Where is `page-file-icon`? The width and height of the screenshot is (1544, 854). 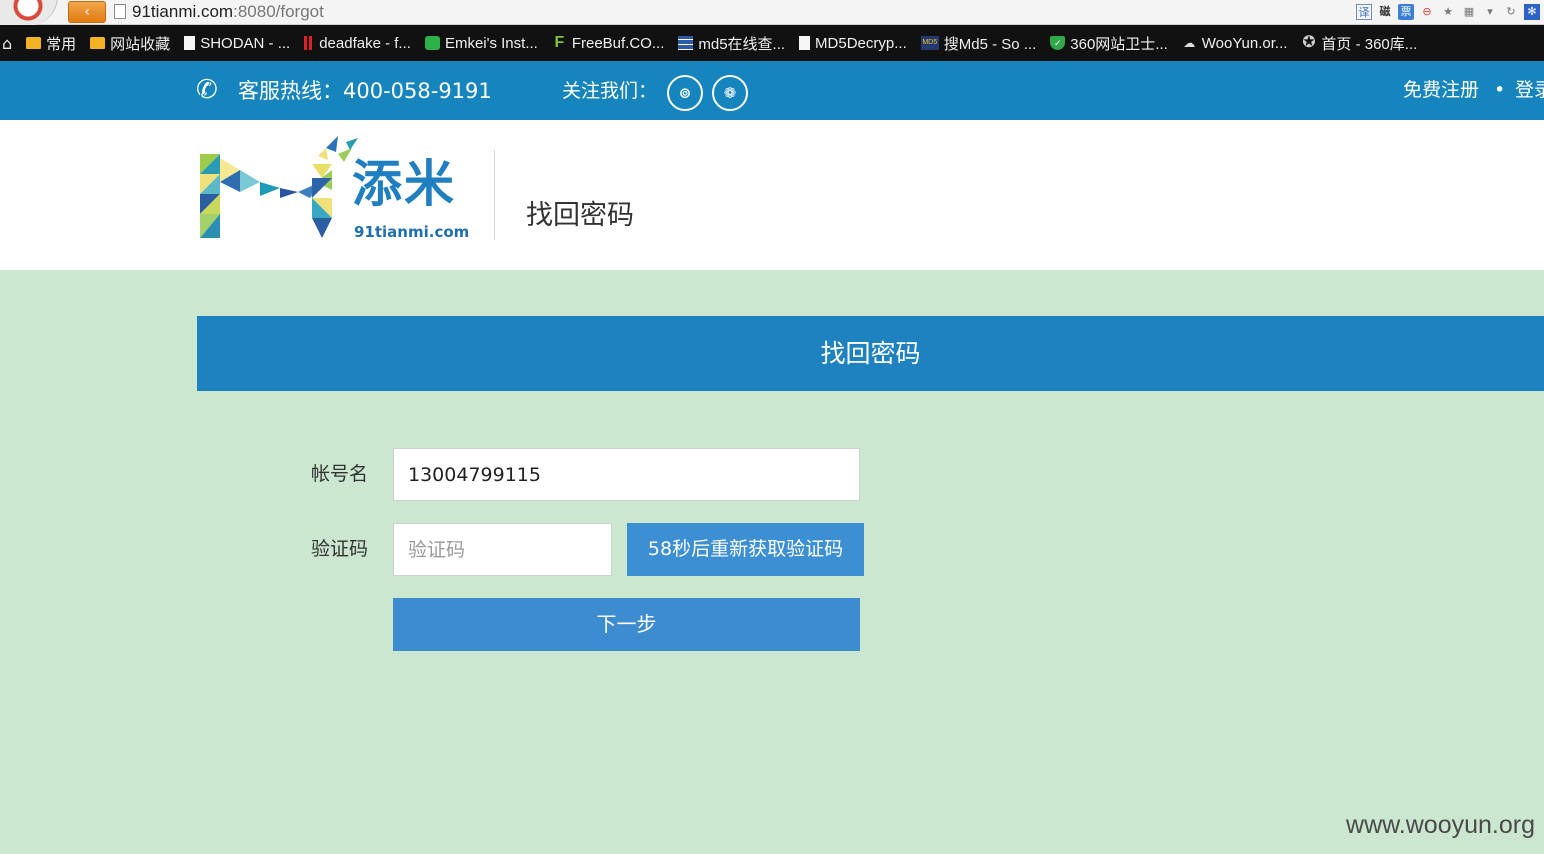
page-file-icon is located at coordinates (120, 11).